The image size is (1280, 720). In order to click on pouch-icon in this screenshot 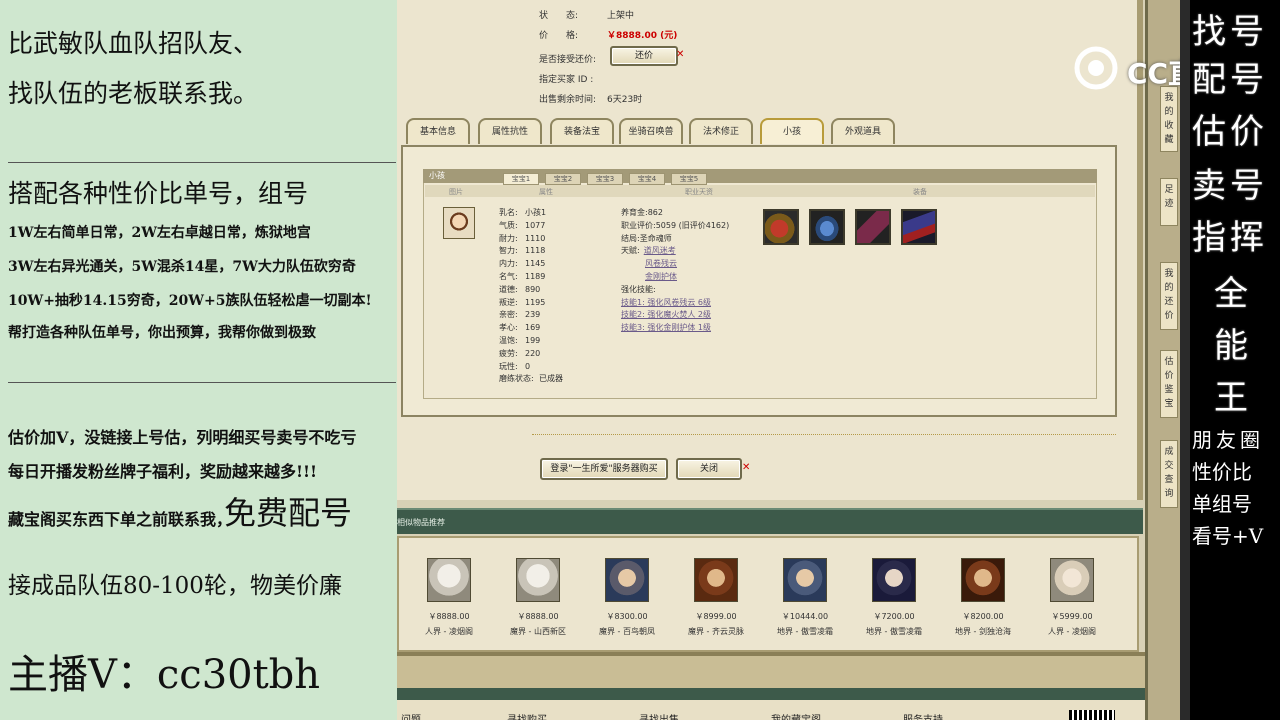, I will do `click(781, 227)`.